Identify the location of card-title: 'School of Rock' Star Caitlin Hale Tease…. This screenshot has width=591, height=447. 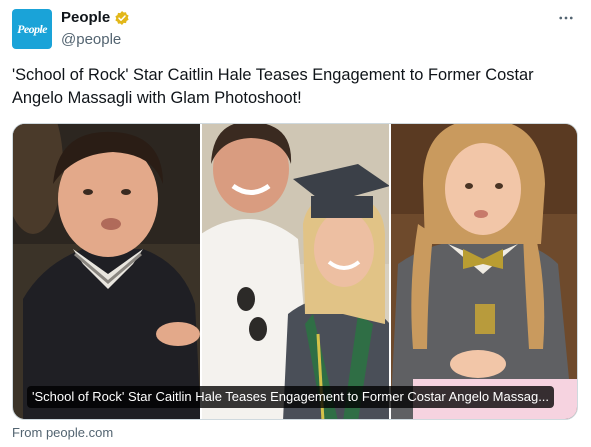
(291, 397).